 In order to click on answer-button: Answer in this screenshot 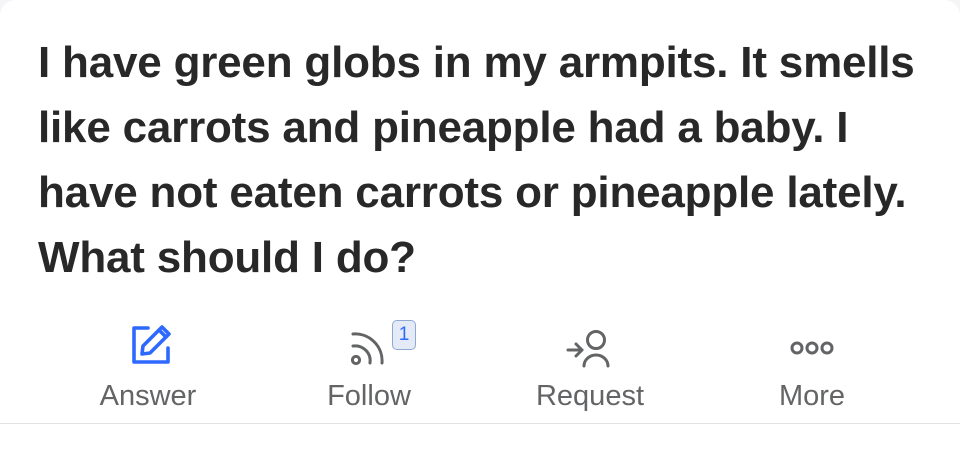, I will do `click(148, 368)`.